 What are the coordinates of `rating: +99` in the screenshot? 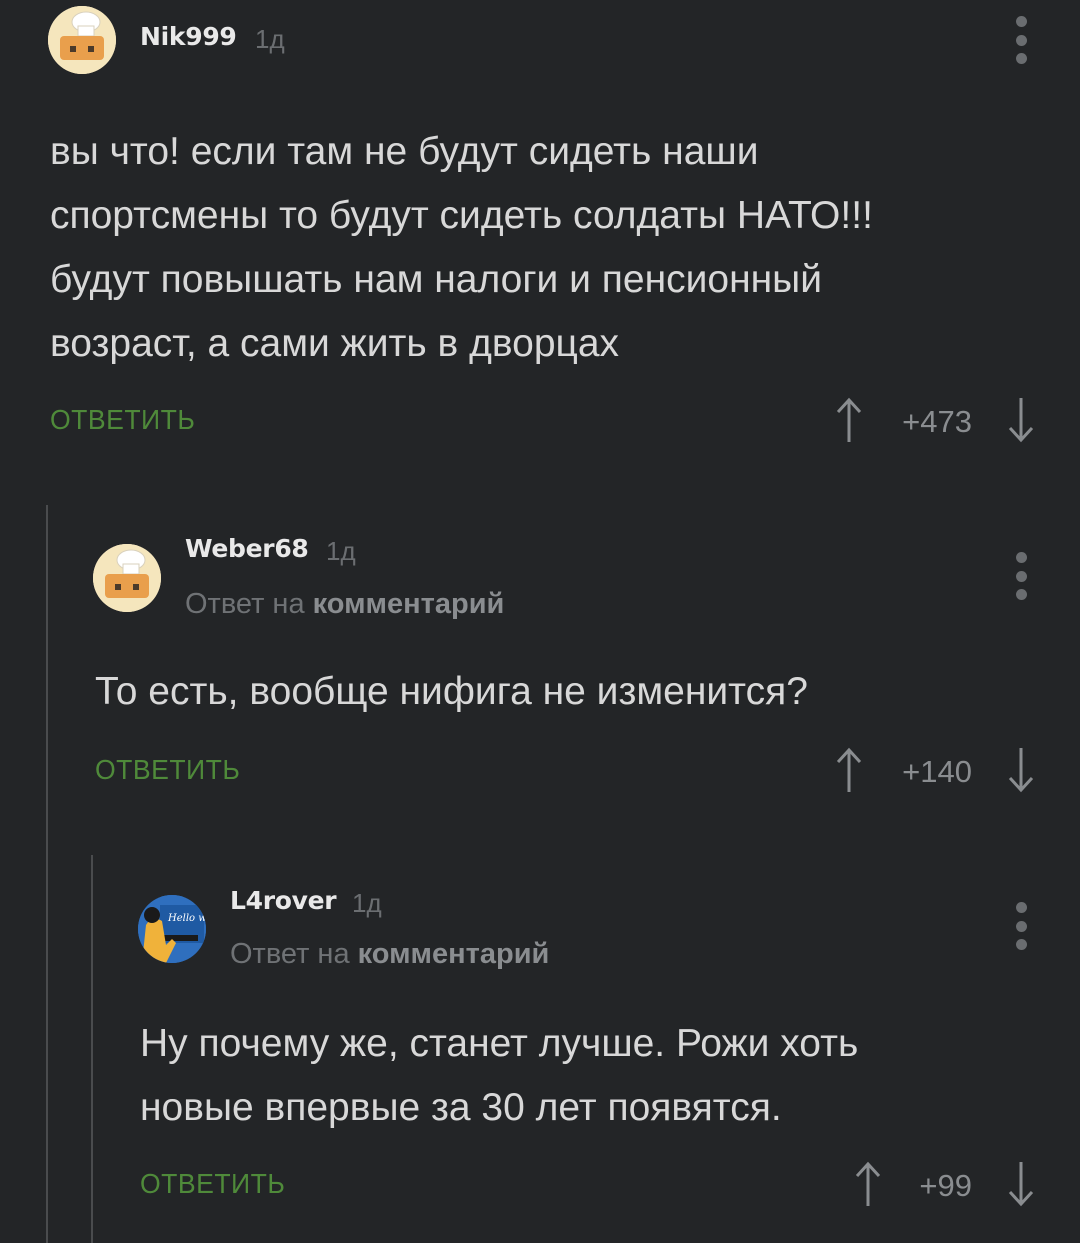 It's located at (945, 1185).